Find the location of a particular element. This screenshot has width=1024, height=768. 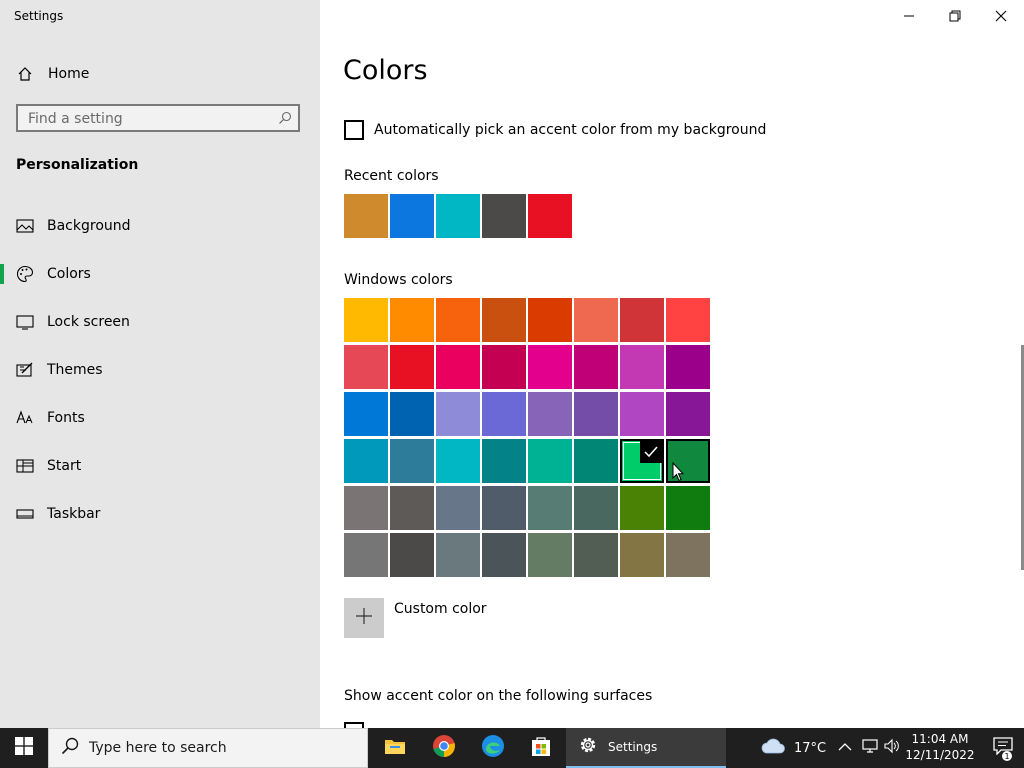

sidebar-item-lock-screen: Lock screen is located at coordinates (160, 322).